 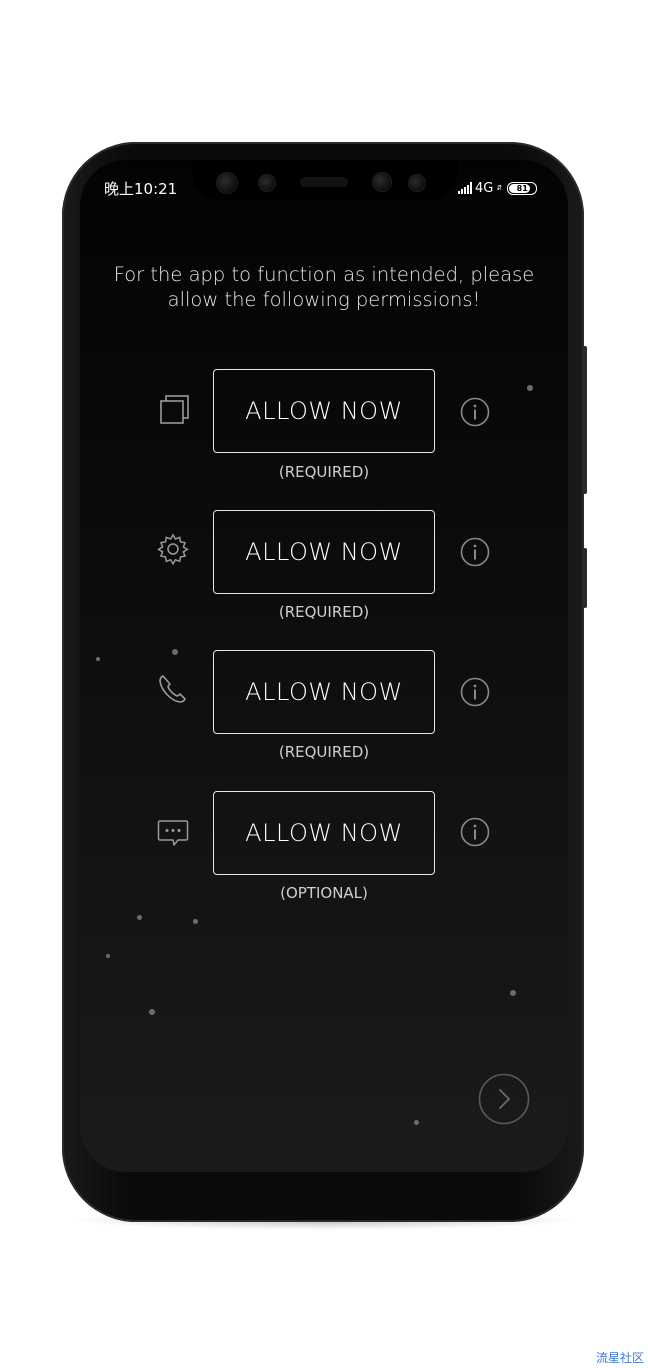 I want to click on sms-bubble-icon, so click(x=173, y=833).